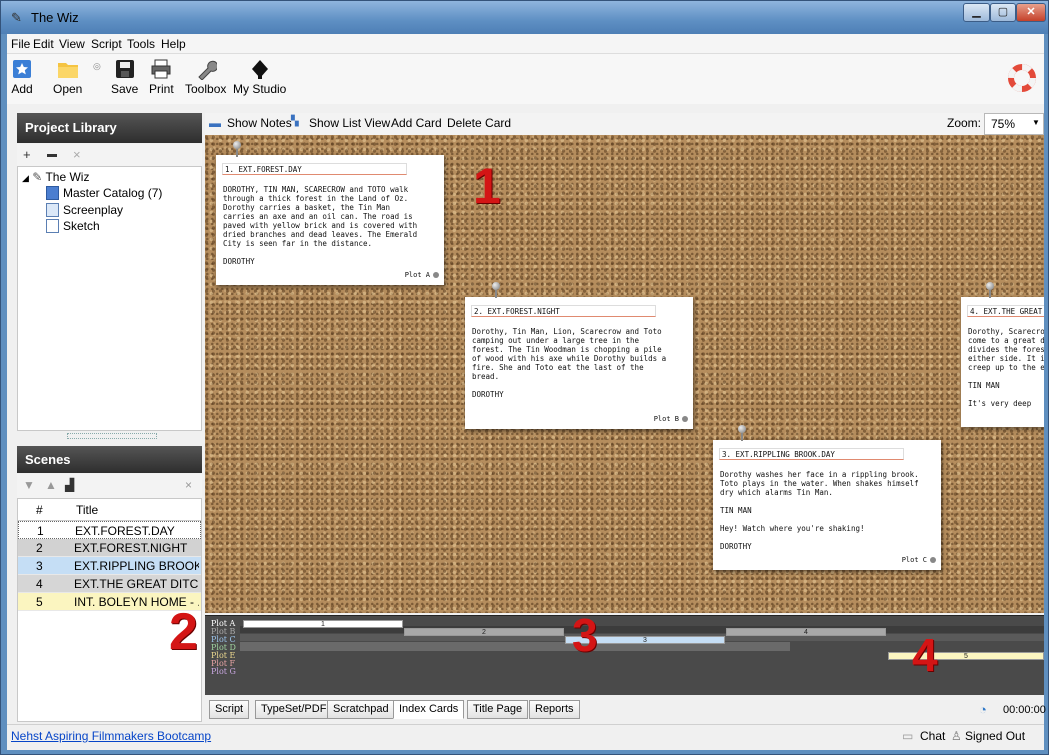 This screenshot has width=1049, height=755. Describe the element at coordinates (229, 709) in the screenshot. I see `tab-script: Script` at that location.